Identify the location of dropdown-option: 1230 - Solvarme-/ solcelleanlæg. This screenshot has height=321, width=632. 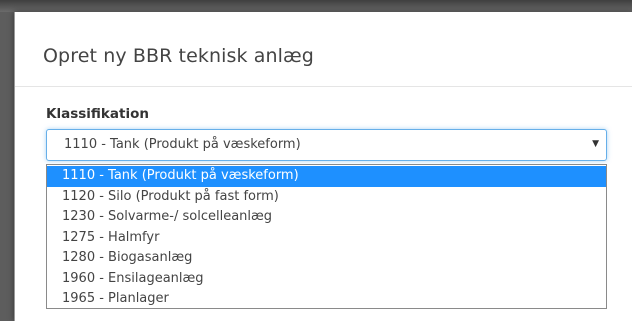
(326, 217).